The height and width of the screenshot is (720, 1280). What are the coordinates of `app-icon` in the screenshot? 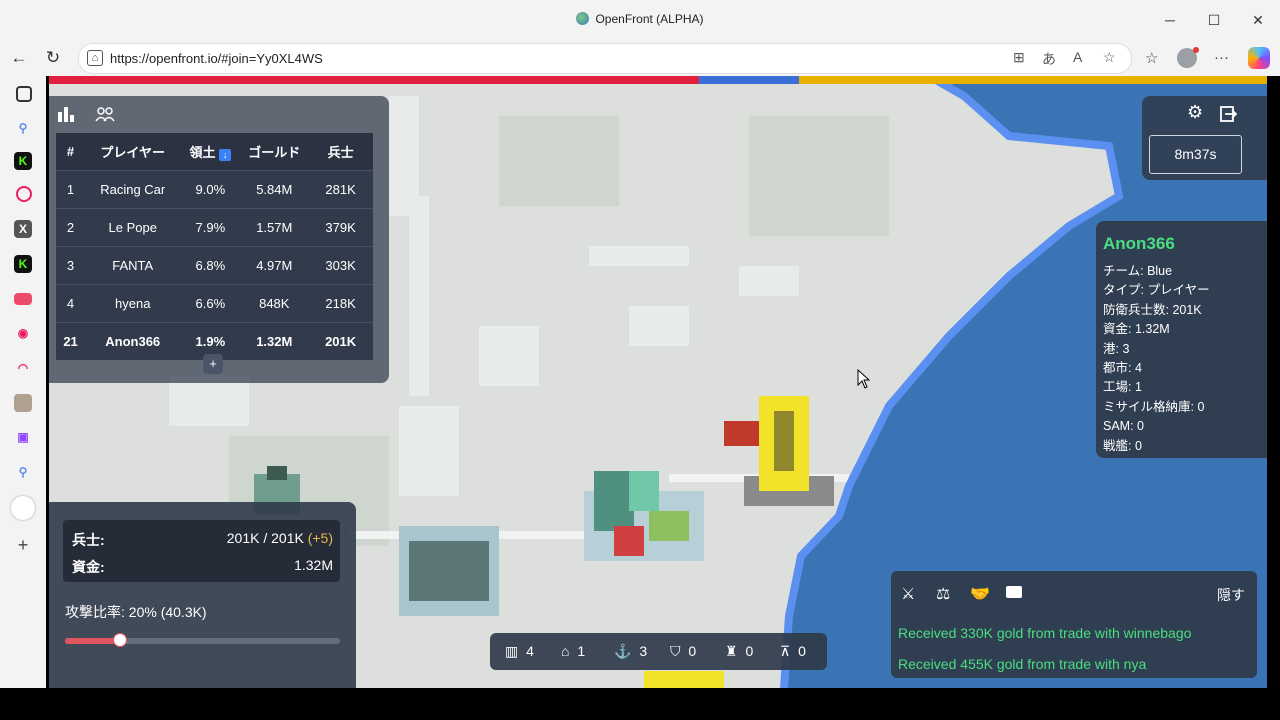 It's located at (24, 194).